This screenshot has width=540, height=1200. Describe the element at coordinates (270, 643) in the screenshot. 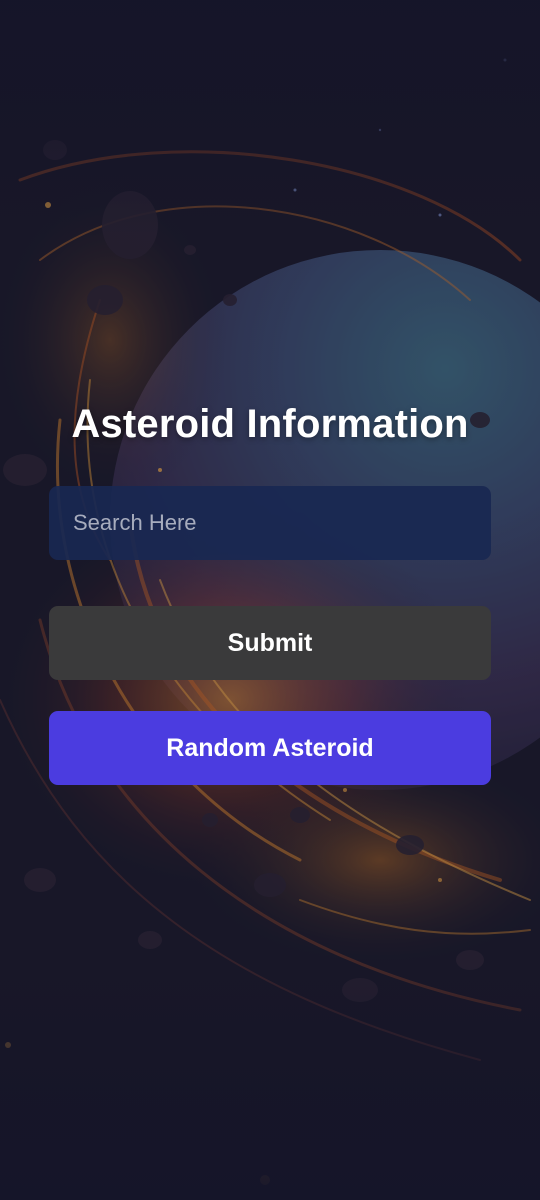

I see `submit-button: Submit` at that location.